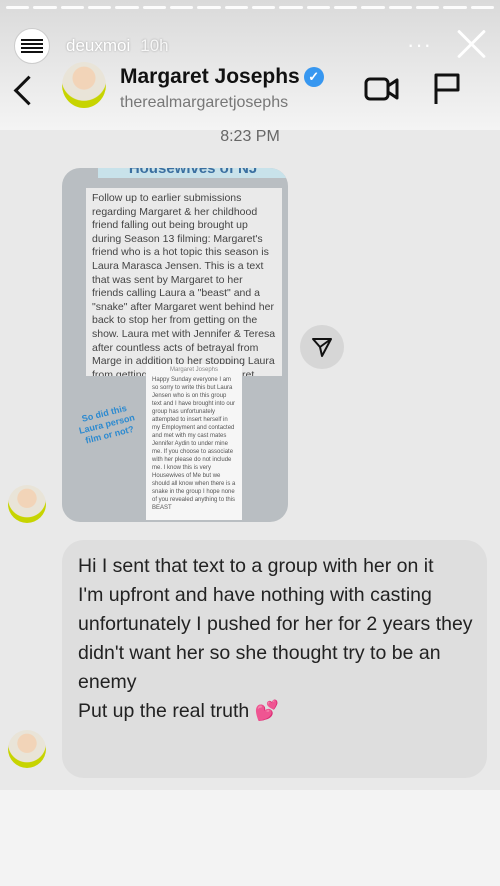 This screenshot has height=886, width=500. Describe the element at coordinates (84, 85) in the screenshot. I see `profile-avatar` at that location.